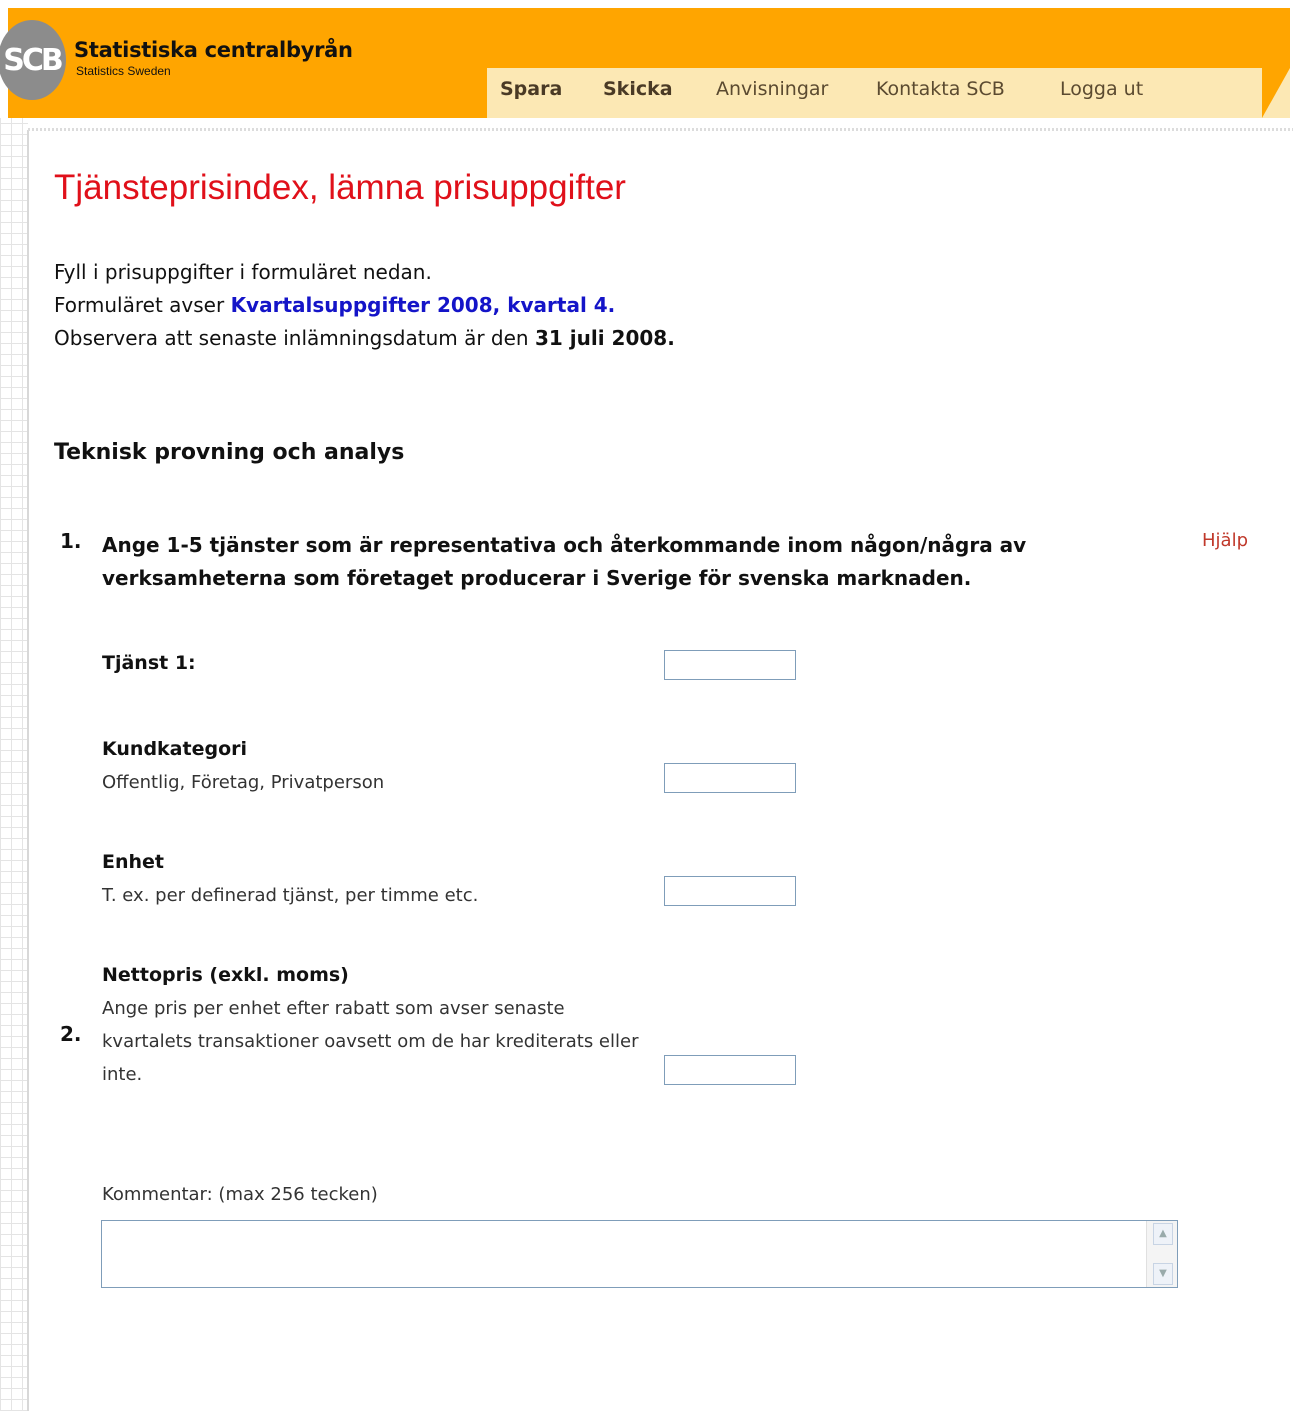 The width and height of the screenshot is (1293, 1411). What do you see at coordinates (638, 89) in the screenshot?
I see `nav-send-button: Skicka` at bounding box center [638, 89].